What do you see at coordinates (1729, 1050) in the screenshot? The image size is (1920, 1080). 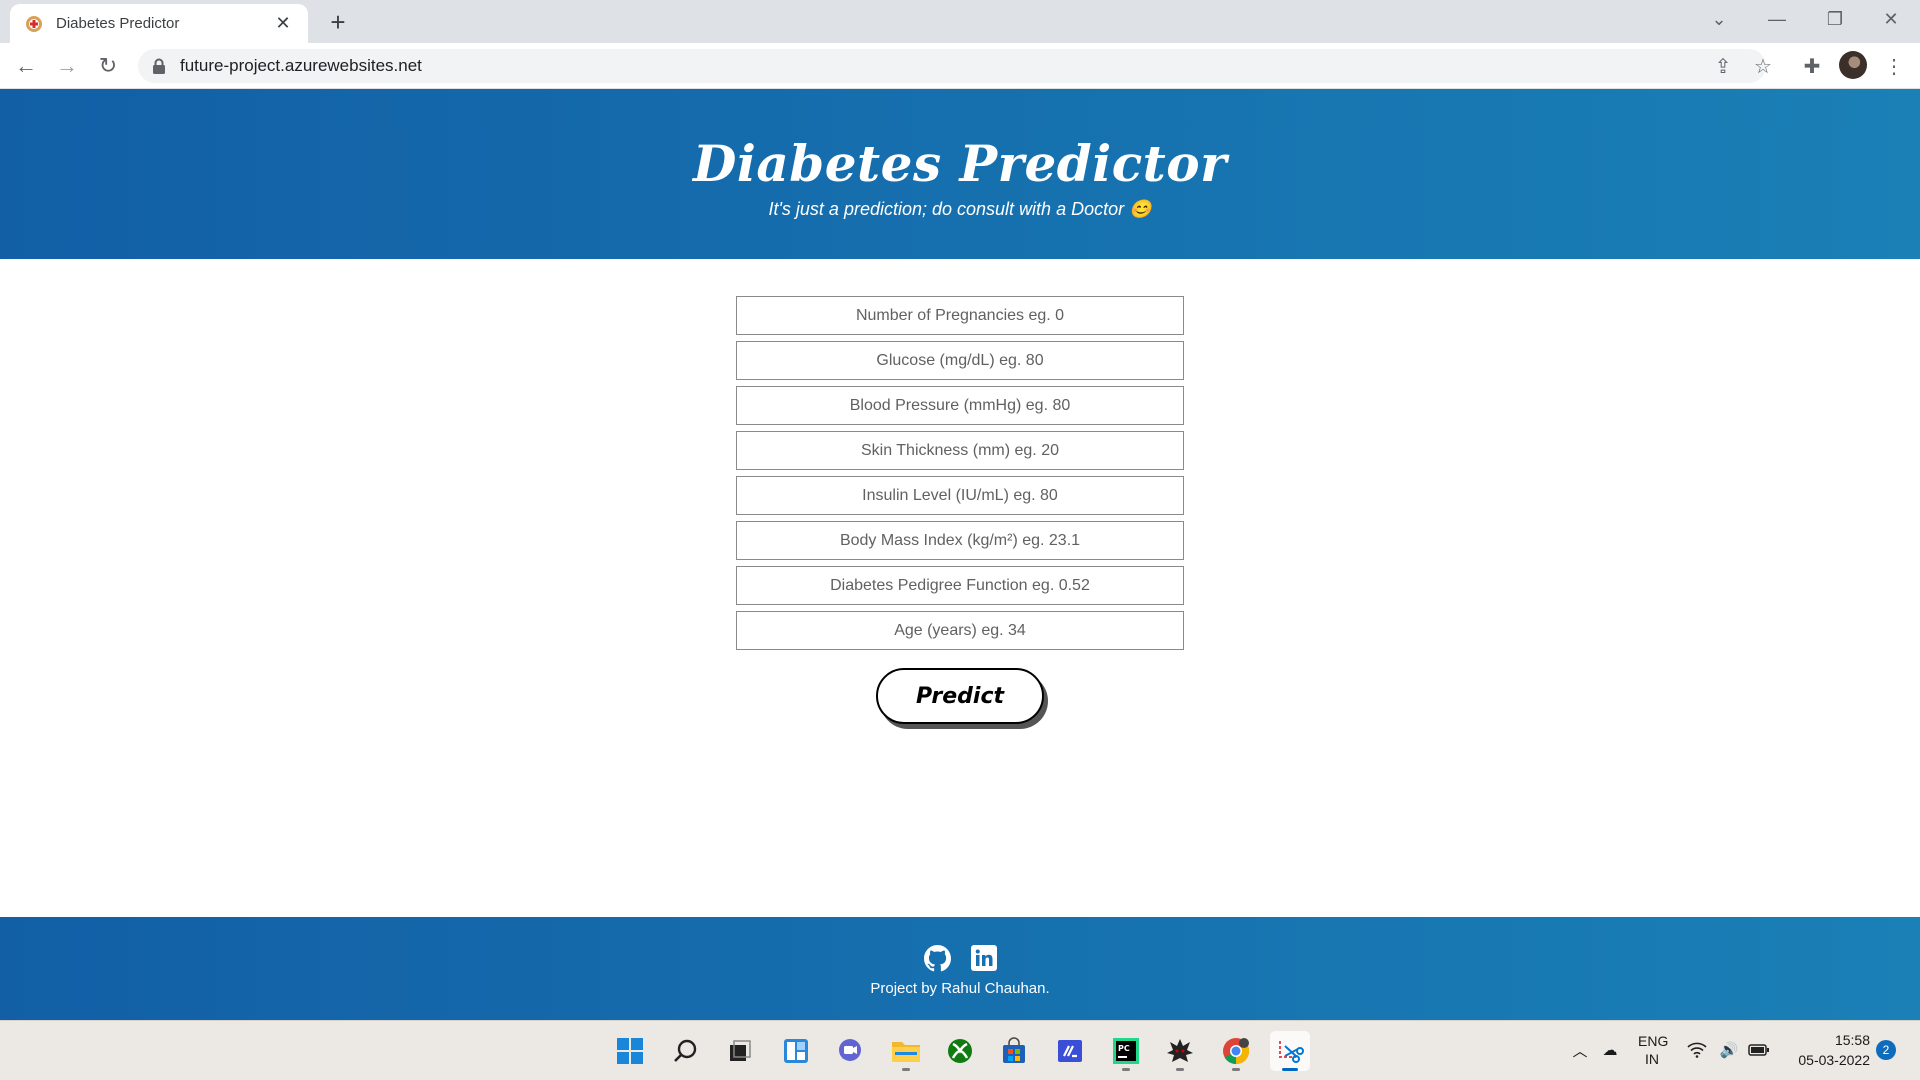 I see `volume-icon: 🔊` at bounding box center [1729, 1050].